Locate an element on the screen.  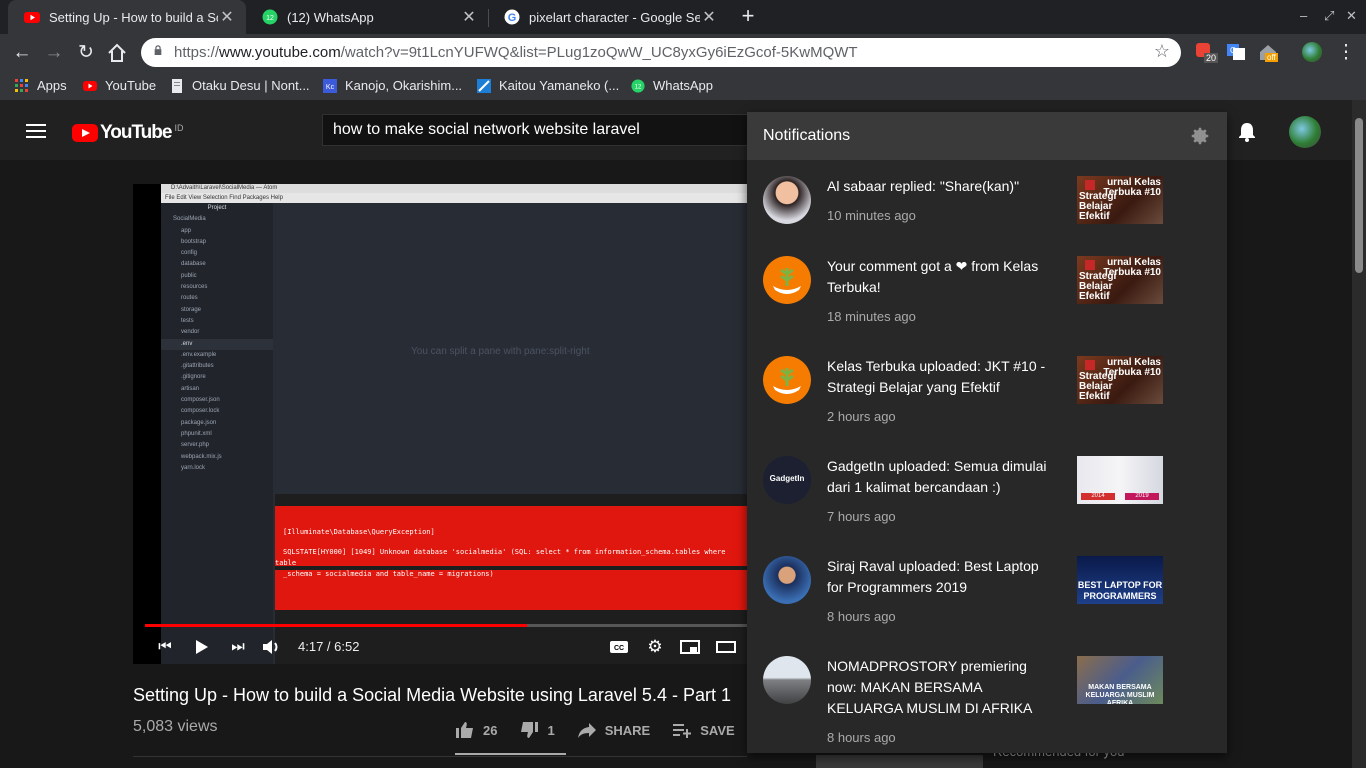
sidebar-thumbnail-peek is located at coordinates (899, 761).